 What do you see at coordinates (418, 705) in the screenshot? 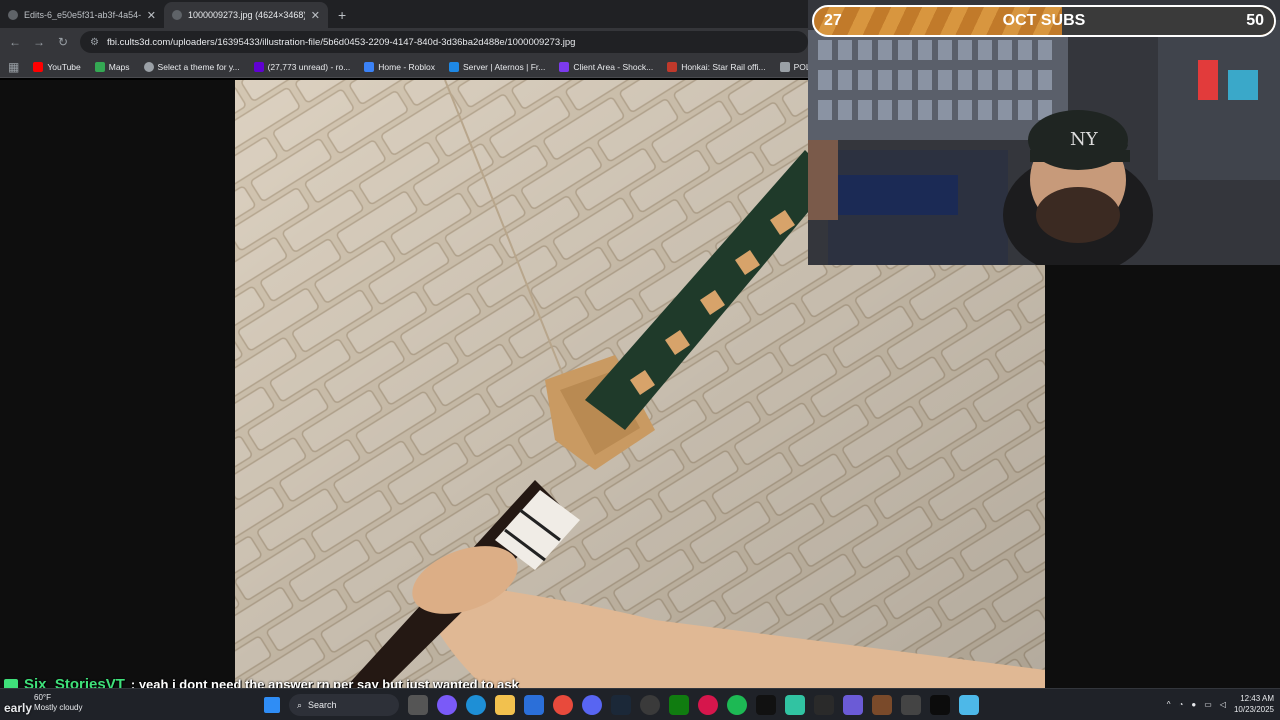
I see `task-view-icon` at bounding box center [418, 705].